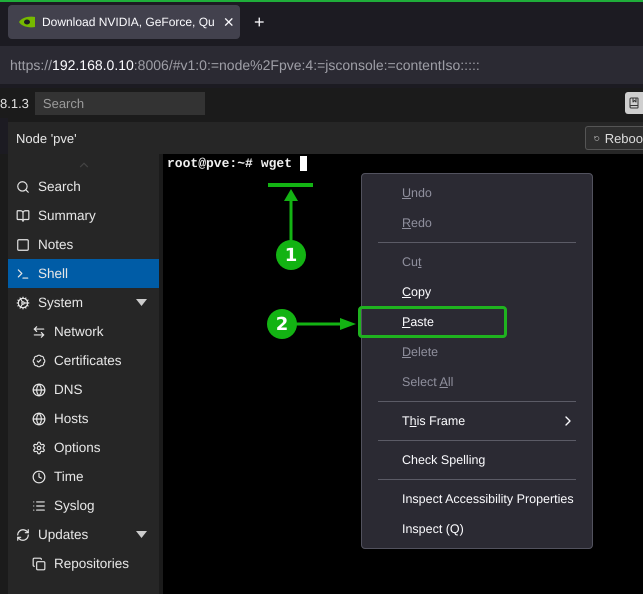 Image resolution: width=643 pixels, height=594 pixels. Describe the element at coordinates (327, 324) in the screenshot. I see `arrow-right-annotation` at that location.